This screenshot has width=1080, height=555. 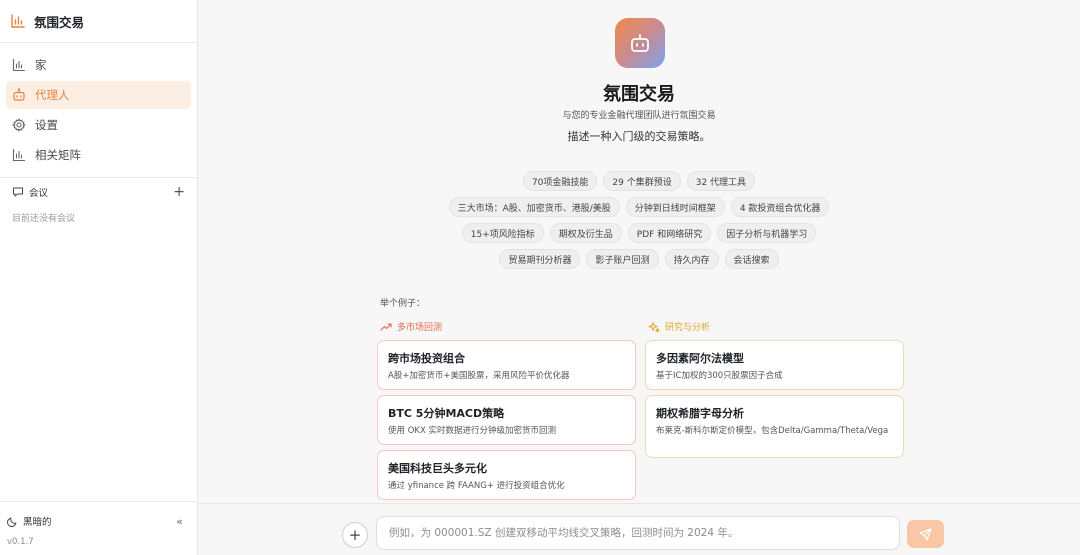 I want to click on category-label: 研究与分析, so click(x=688, y=328).